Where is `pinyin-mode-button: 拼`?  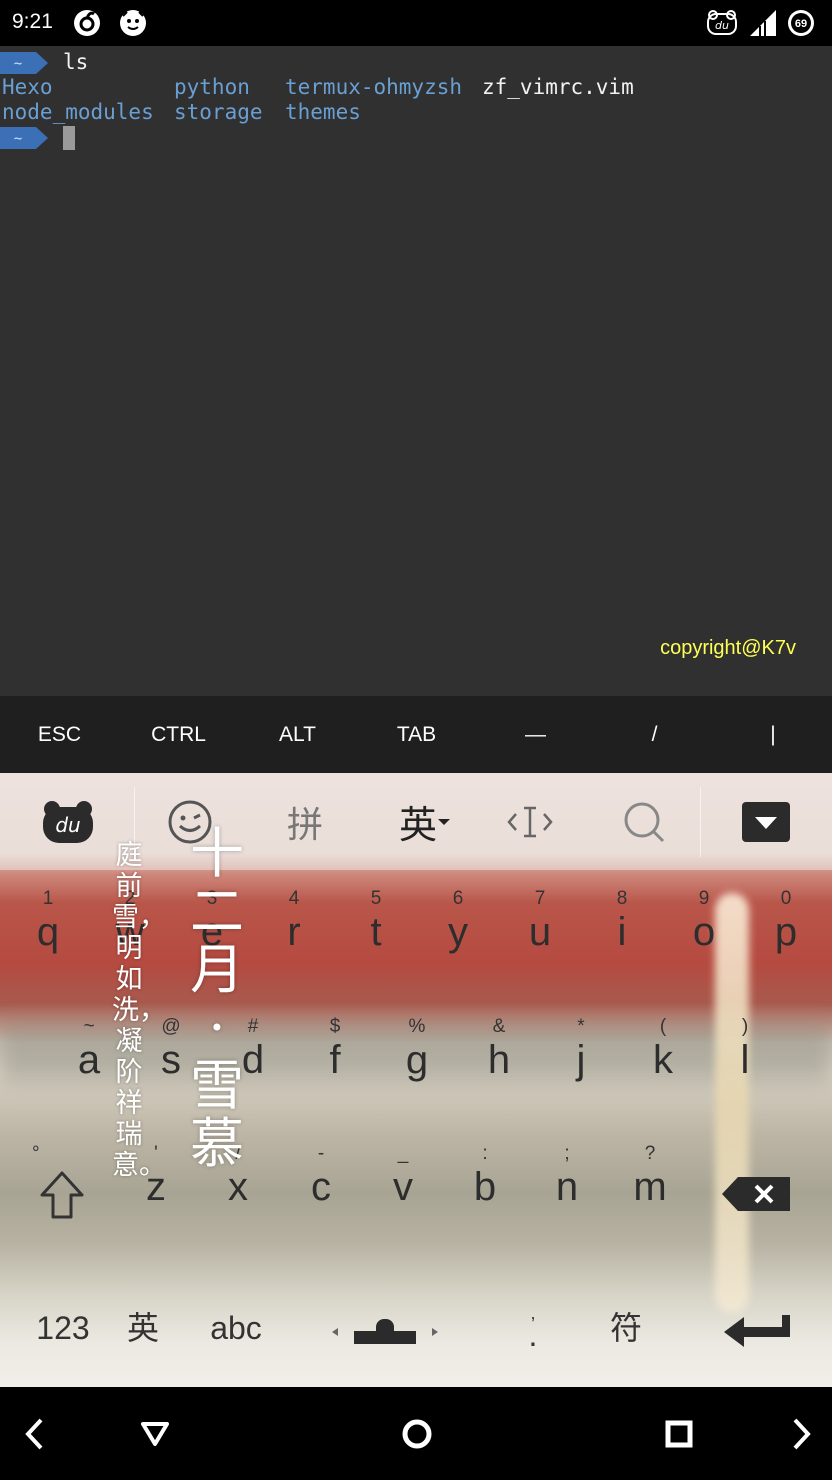
pinyin-mode-button: 拼 is located at coordinates (305, 821).